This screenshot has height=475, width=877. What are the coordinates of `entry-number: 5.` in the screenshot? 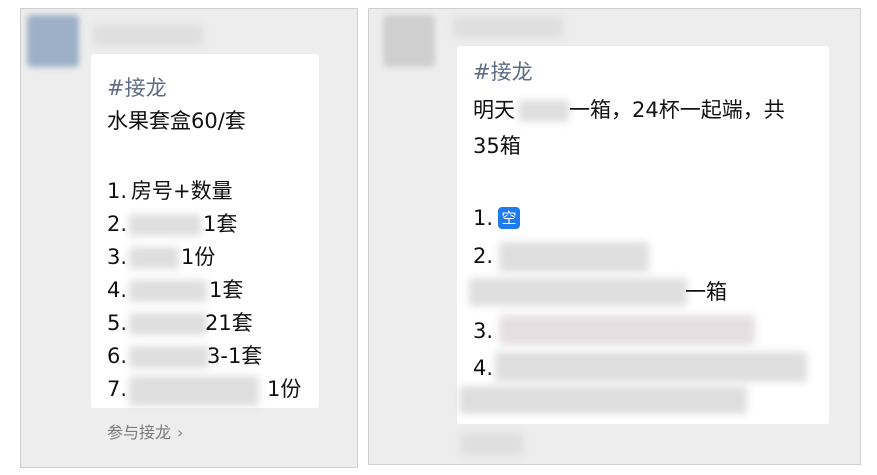 It's located at (117, 323).